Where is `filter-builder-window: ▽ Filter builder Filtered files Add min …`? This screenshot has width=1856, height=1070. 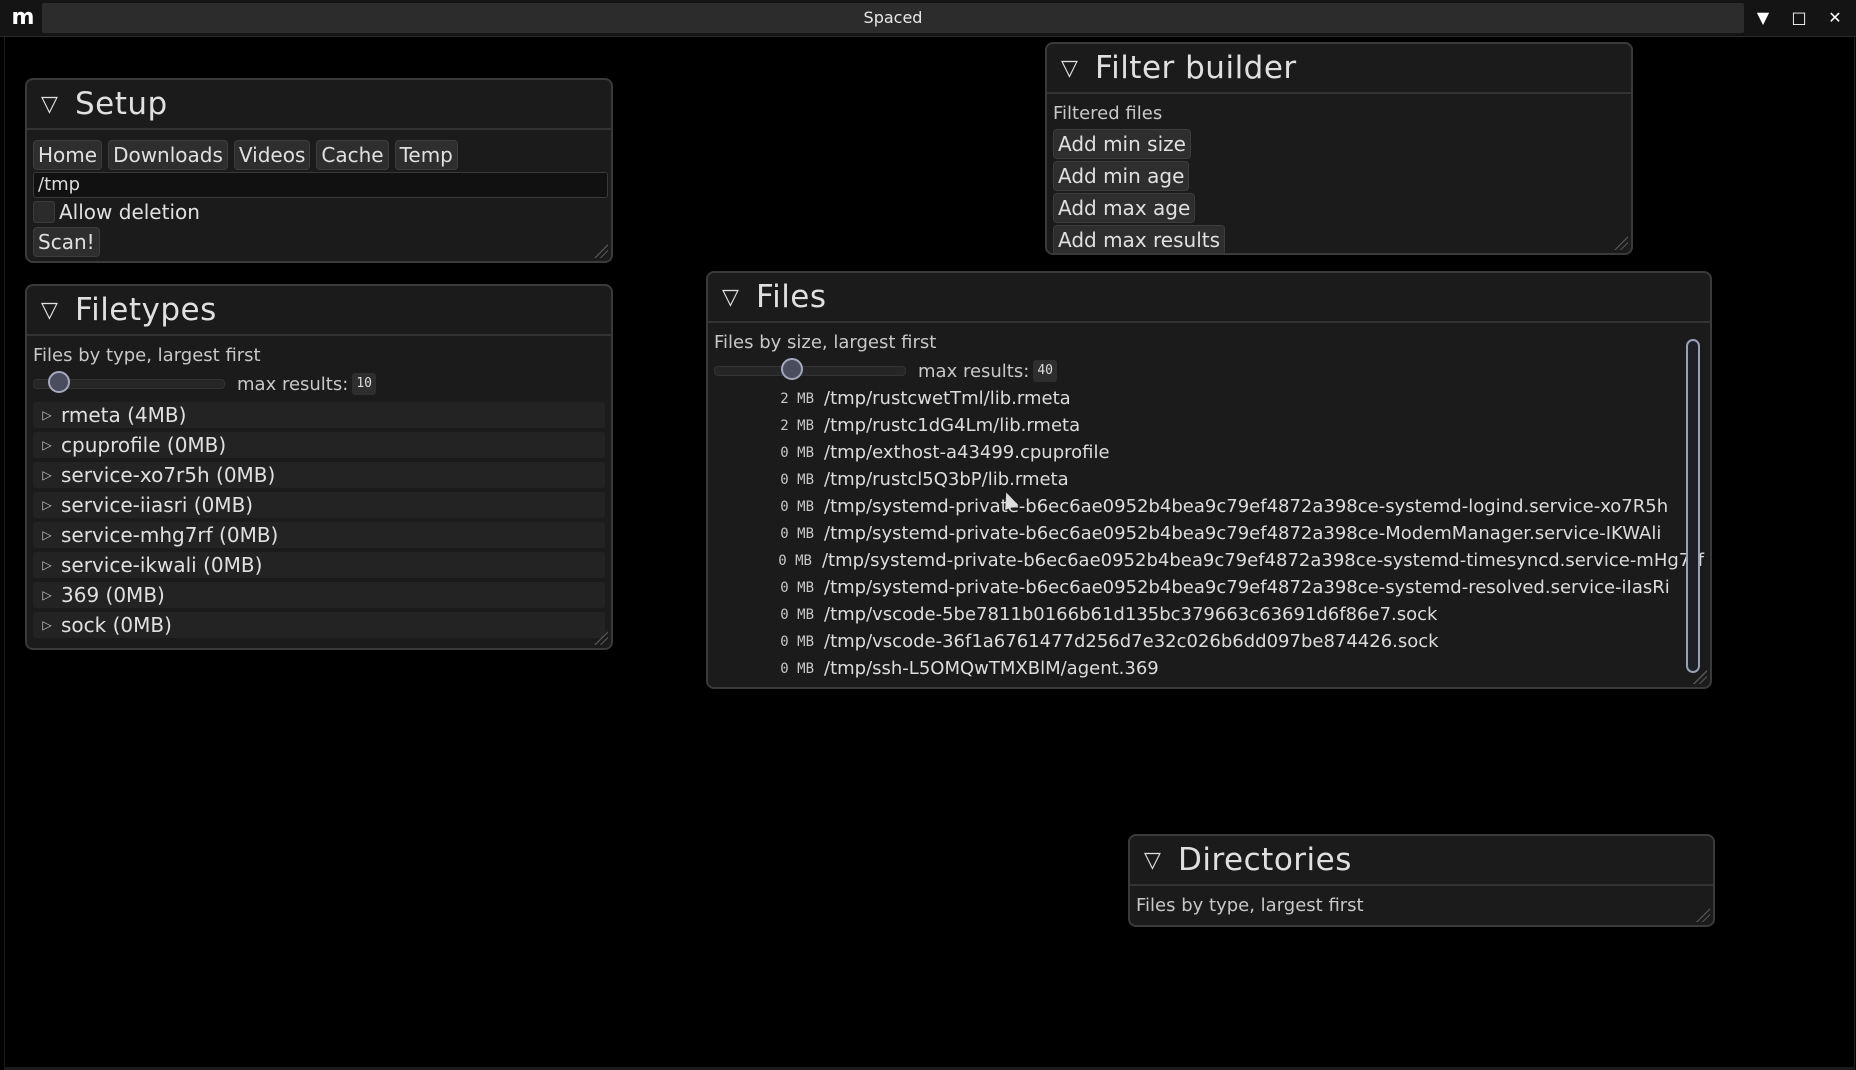 filter-builder-window: ▽ Filter builder Filtered files Add min … is located at coordinates (1339, 148).